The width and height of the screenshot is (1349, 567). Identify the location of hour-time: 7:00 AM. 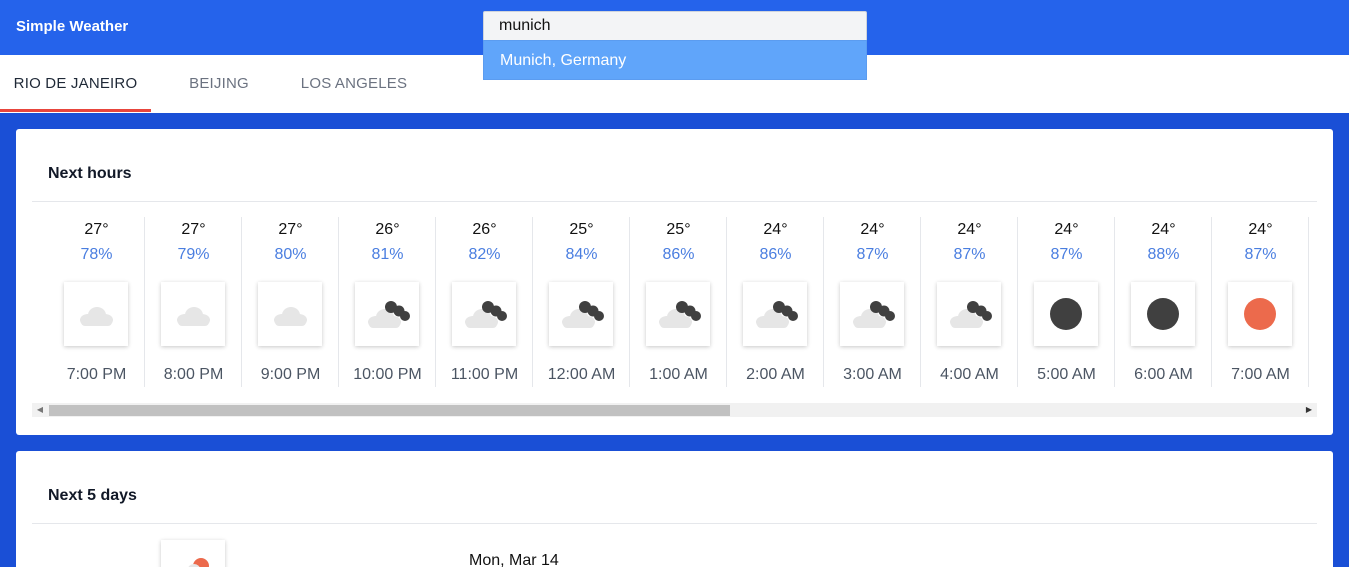
(1260, 374).